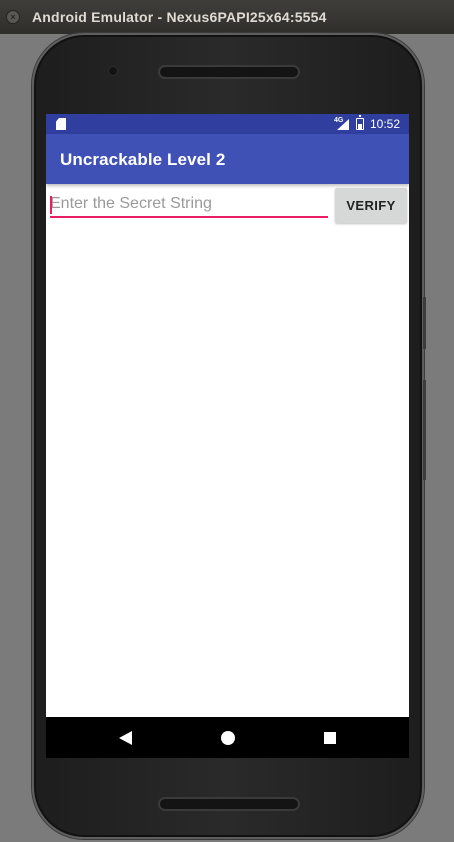 The image size is (454, 842). Describe the element at coordinates (360, 122) in the screenshot. I see `battery-icon` at that location.